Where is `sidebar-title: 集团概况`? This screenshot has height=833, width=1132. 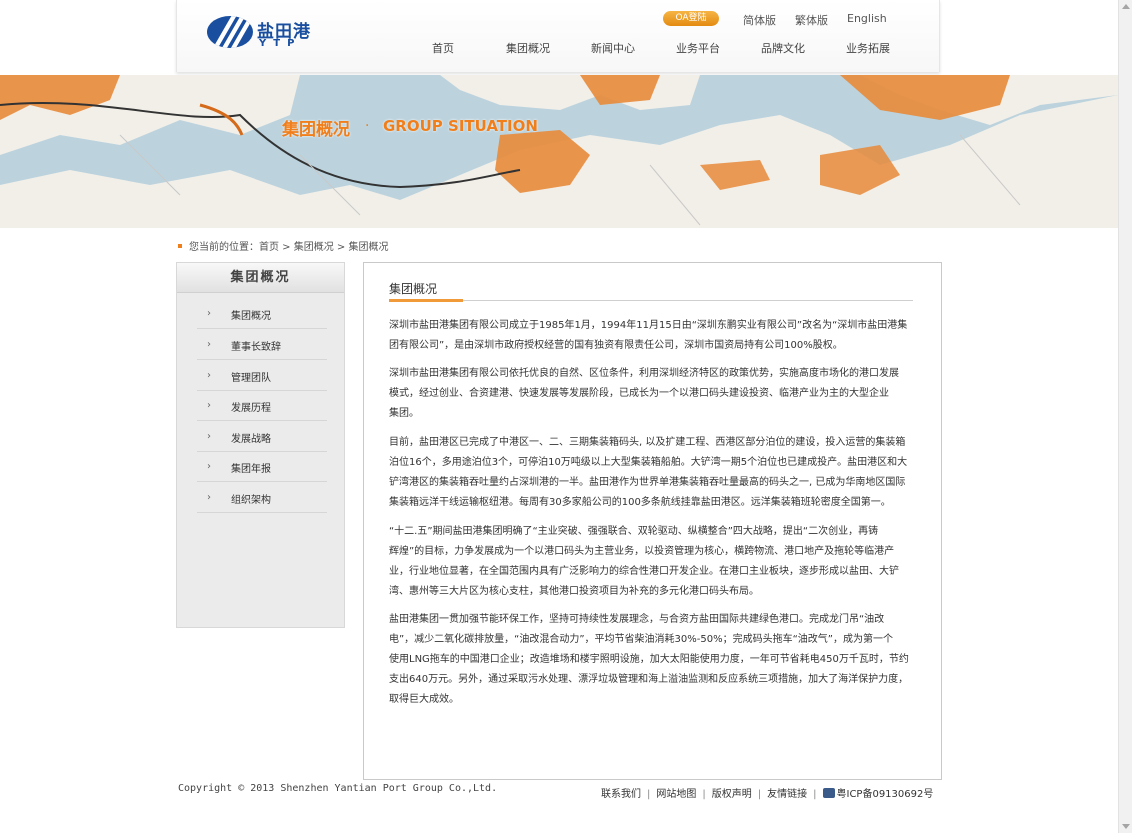
sidebar-title: 集团概况 is located at coordinates (260, 278).